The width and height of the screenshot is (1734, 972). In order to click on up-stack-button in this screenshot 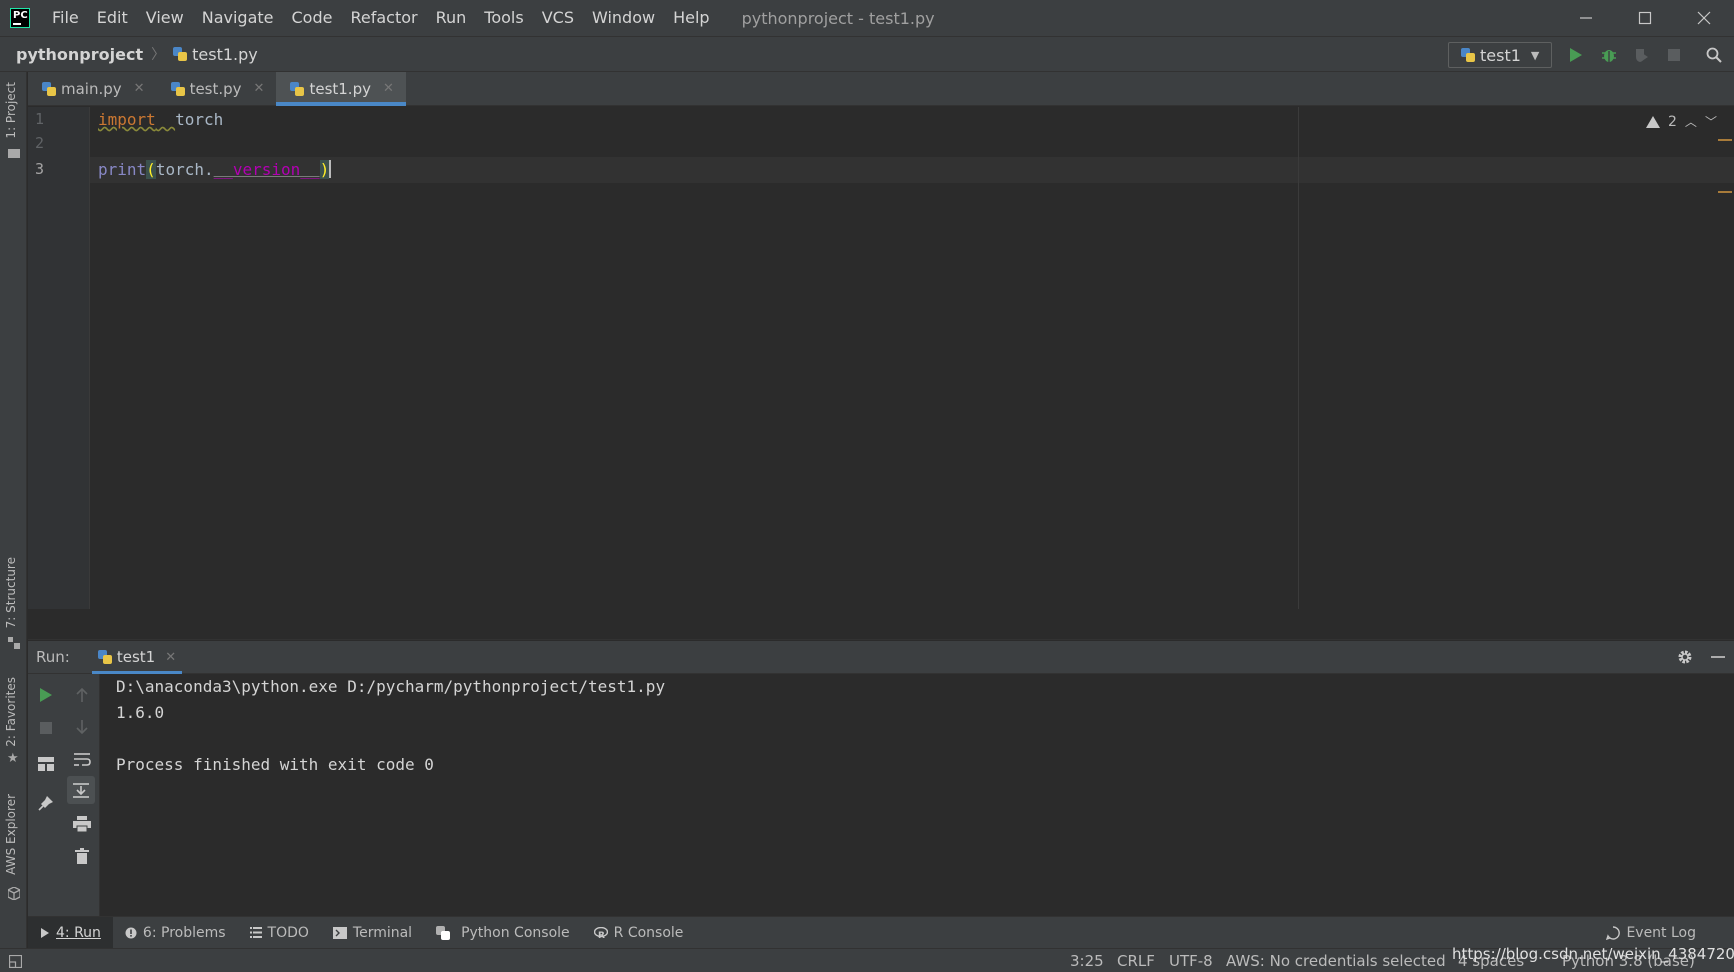, I will do `click(82, 695)`.